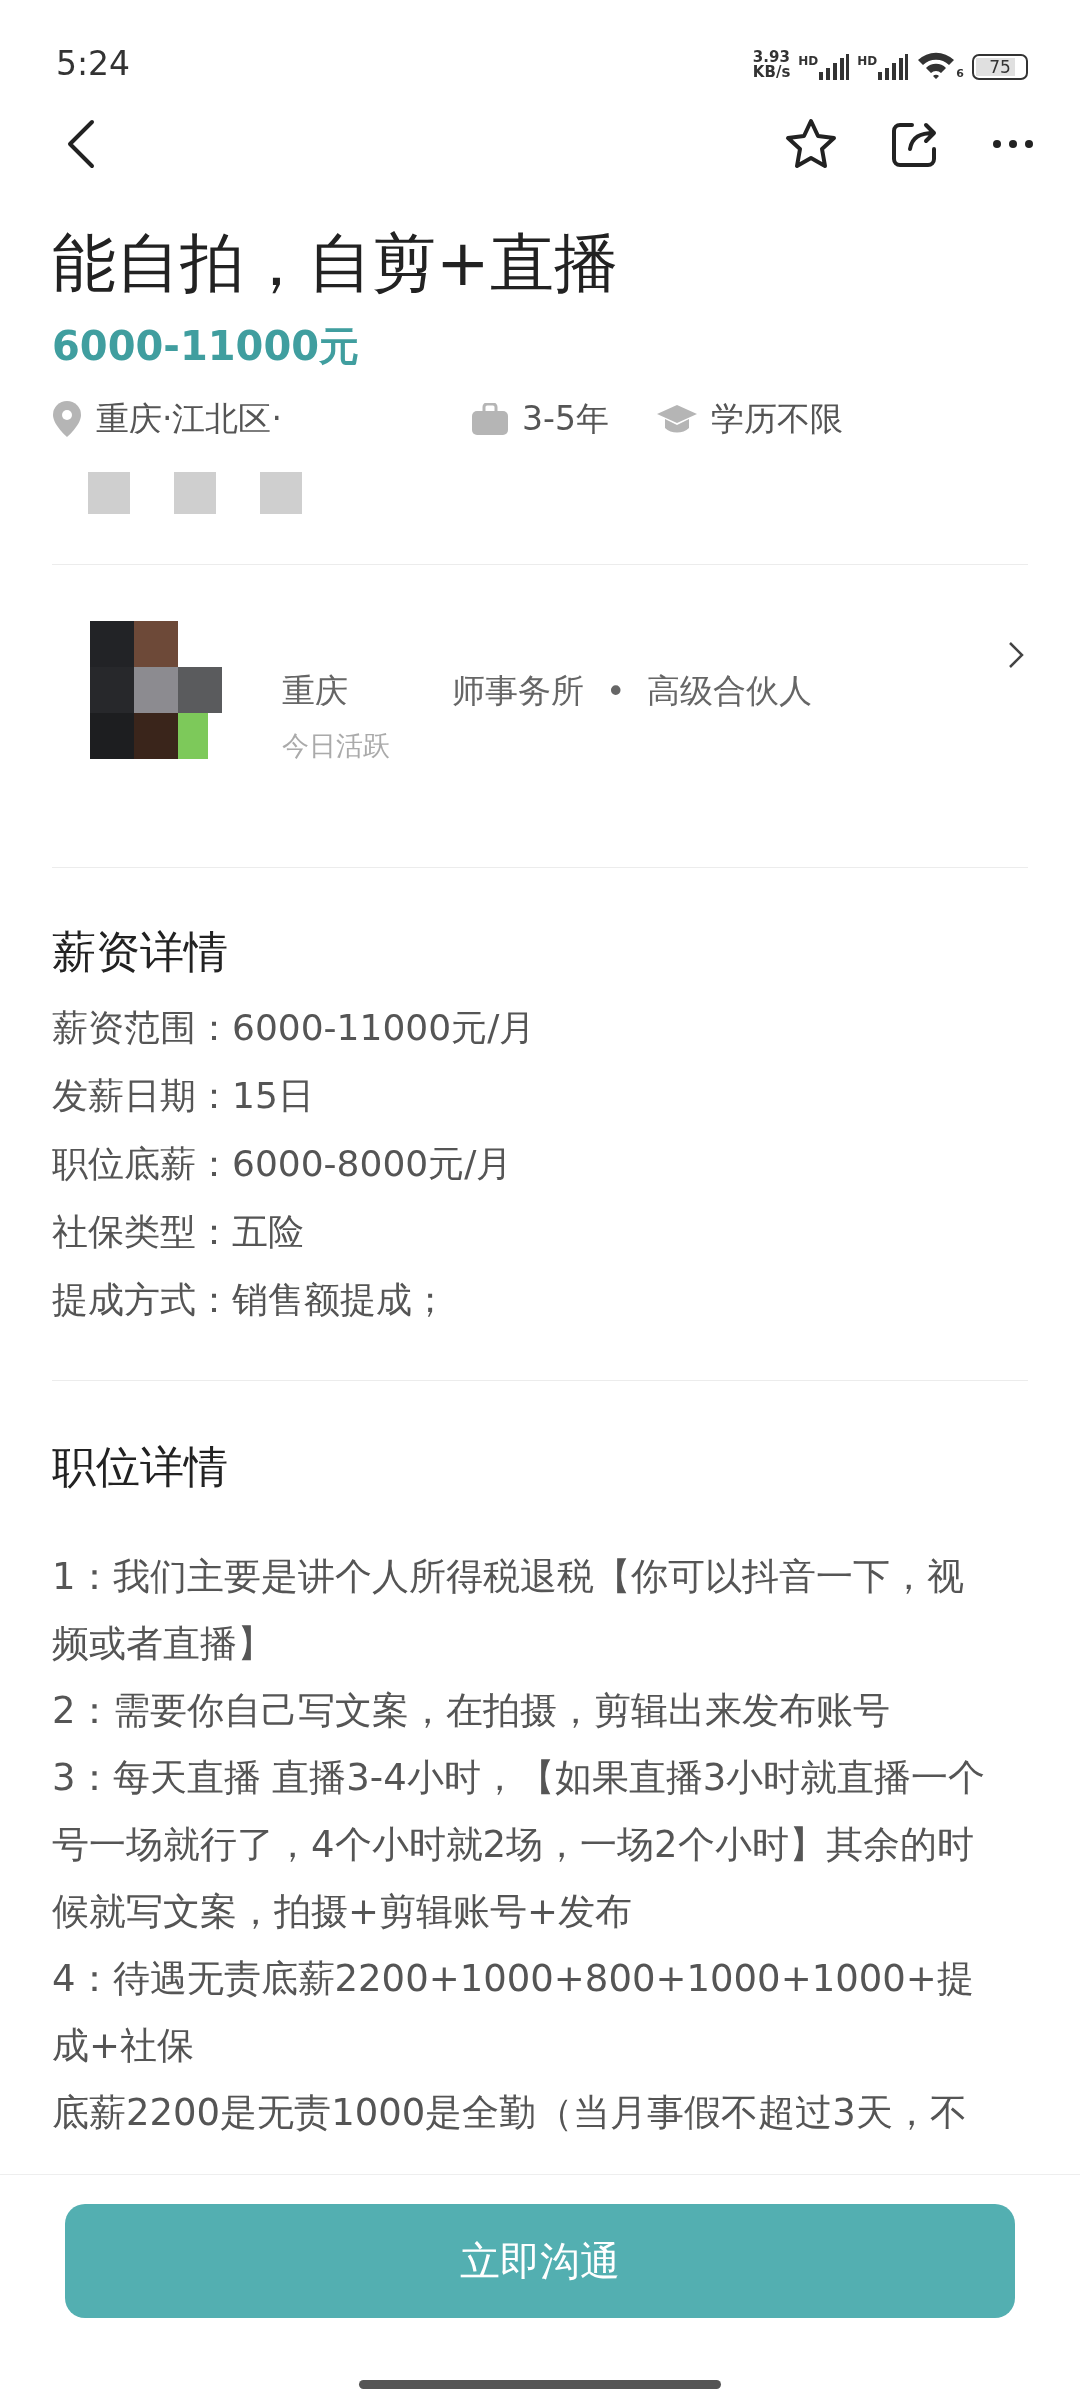 The height and width of the screenshot is (2403, 1080). I want to click on detail-value: 15日, so click(273, 1095).